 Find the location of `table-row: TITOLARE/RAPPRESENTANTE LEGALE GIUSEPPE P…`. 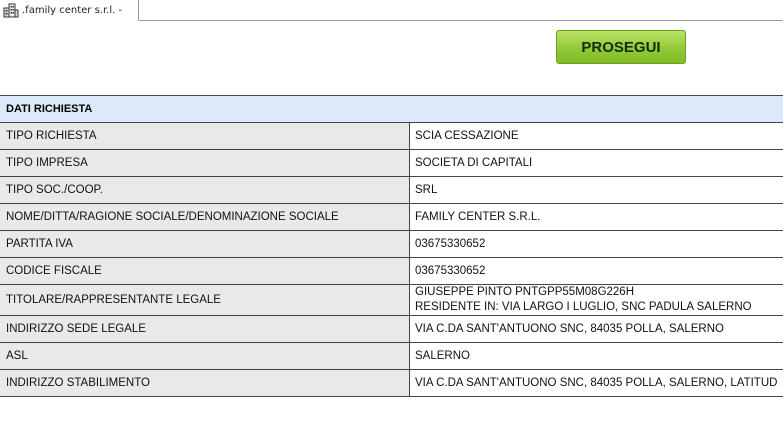

table-row: TITOLARE/RAPPRESENTANTE LEGALE GIUSEPPE P… is located at coordinates (391, 300).